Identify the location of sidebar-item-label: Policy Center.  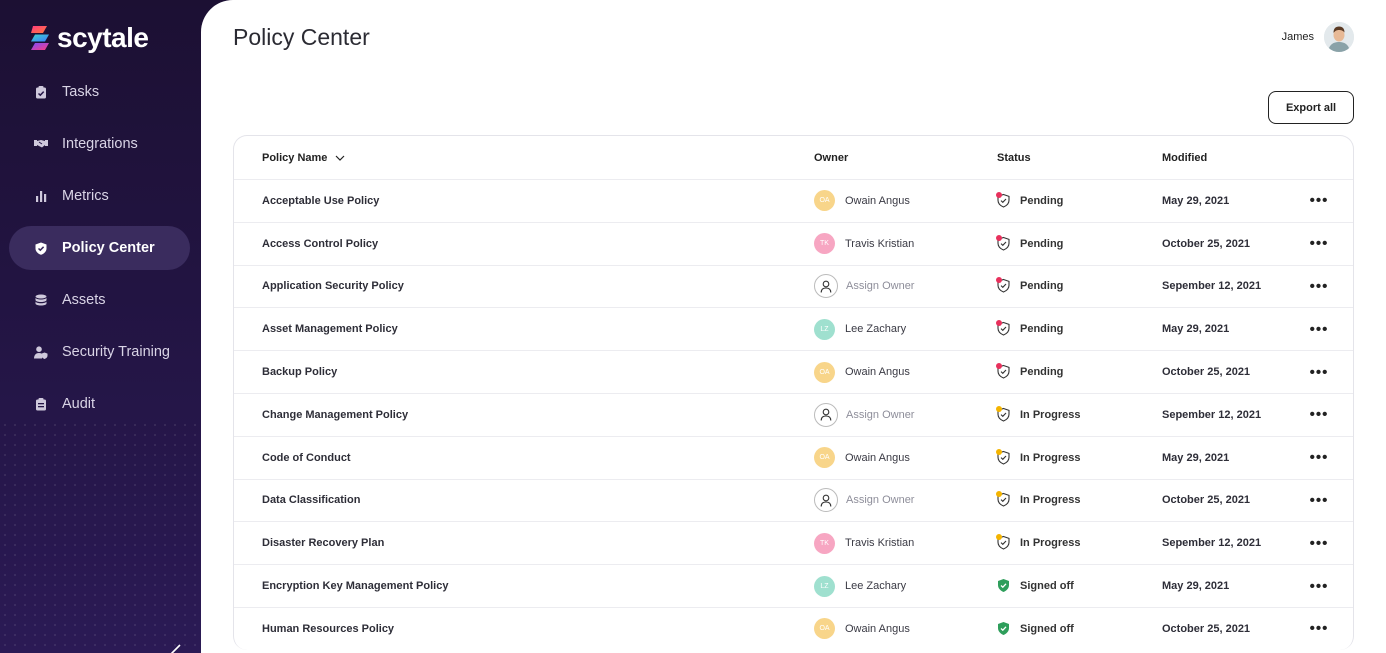
(108, 248).